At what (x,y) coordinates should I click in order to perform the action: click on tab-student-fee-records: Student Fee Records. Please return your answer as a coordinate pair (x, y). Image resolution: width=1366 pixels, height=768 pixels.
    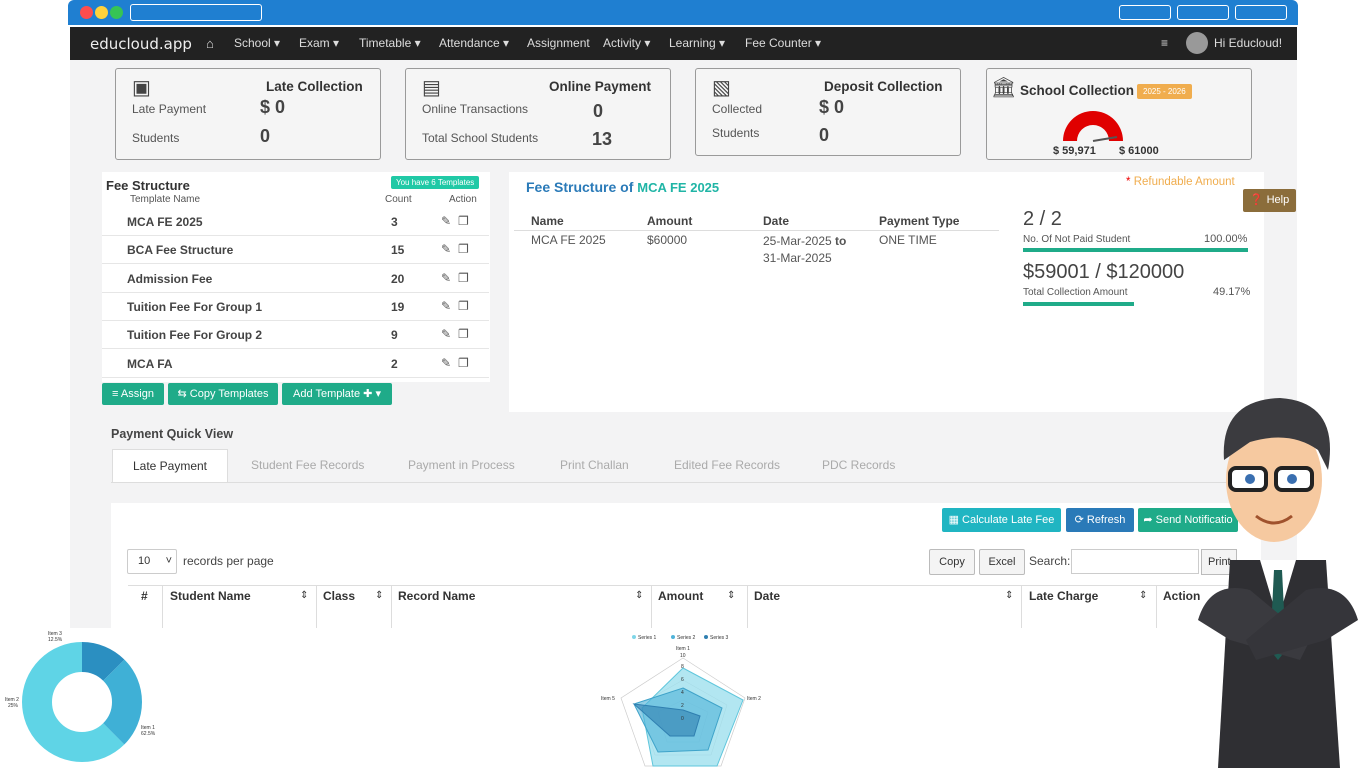
    Looking at the image, I should click on (307, 465).